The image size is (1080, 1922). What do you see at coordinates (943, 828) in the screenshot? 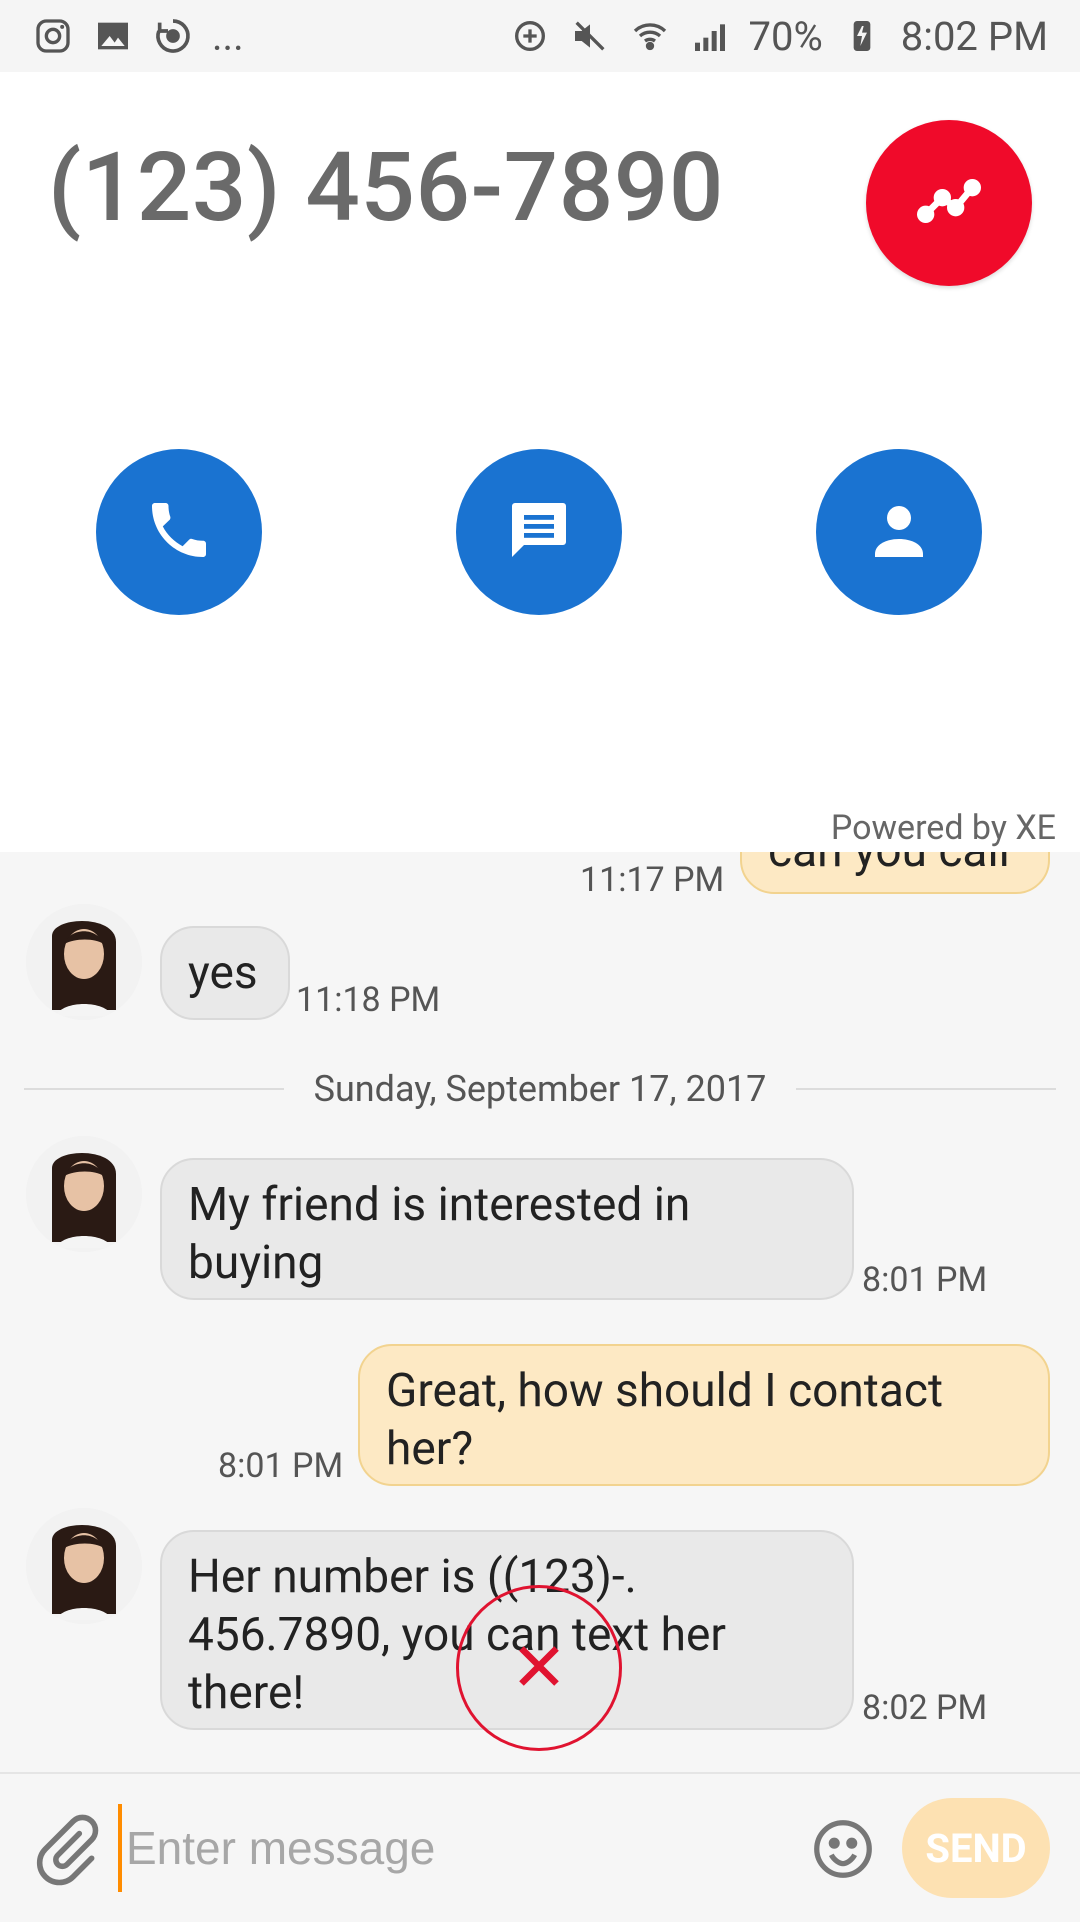
I see `powered-by-label: Powered by XE` at bounding box center [943, 828].